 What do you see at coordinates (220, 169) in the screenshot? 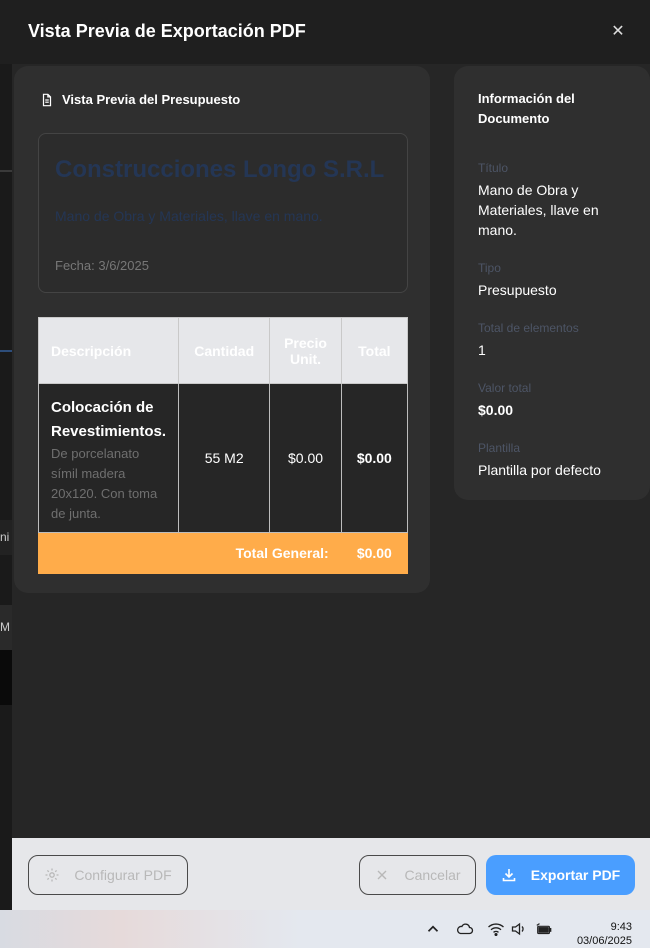
I see `company-name: Construcciones Longo S.R.L` at bounding box center [220, 169].